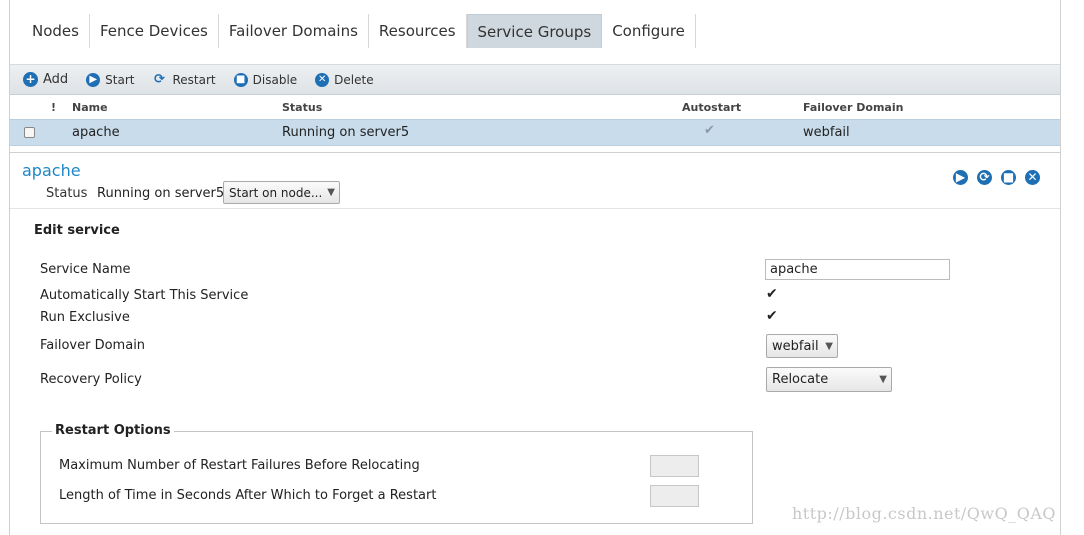  I want to click on autostart-check-icon: ✔, so click(709, 130).